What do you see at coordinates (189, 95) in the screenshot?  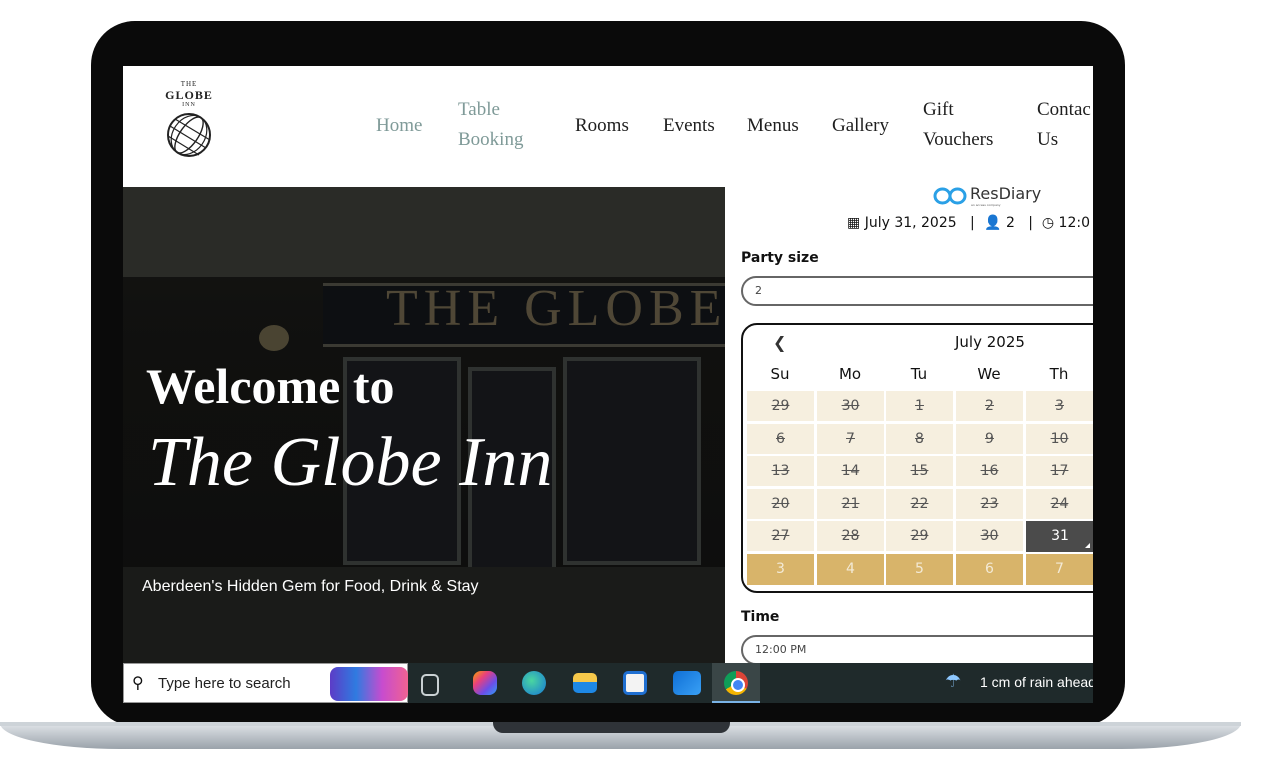 I see `logo-line-globe: GLOBE` at bounding box center [189, 95].